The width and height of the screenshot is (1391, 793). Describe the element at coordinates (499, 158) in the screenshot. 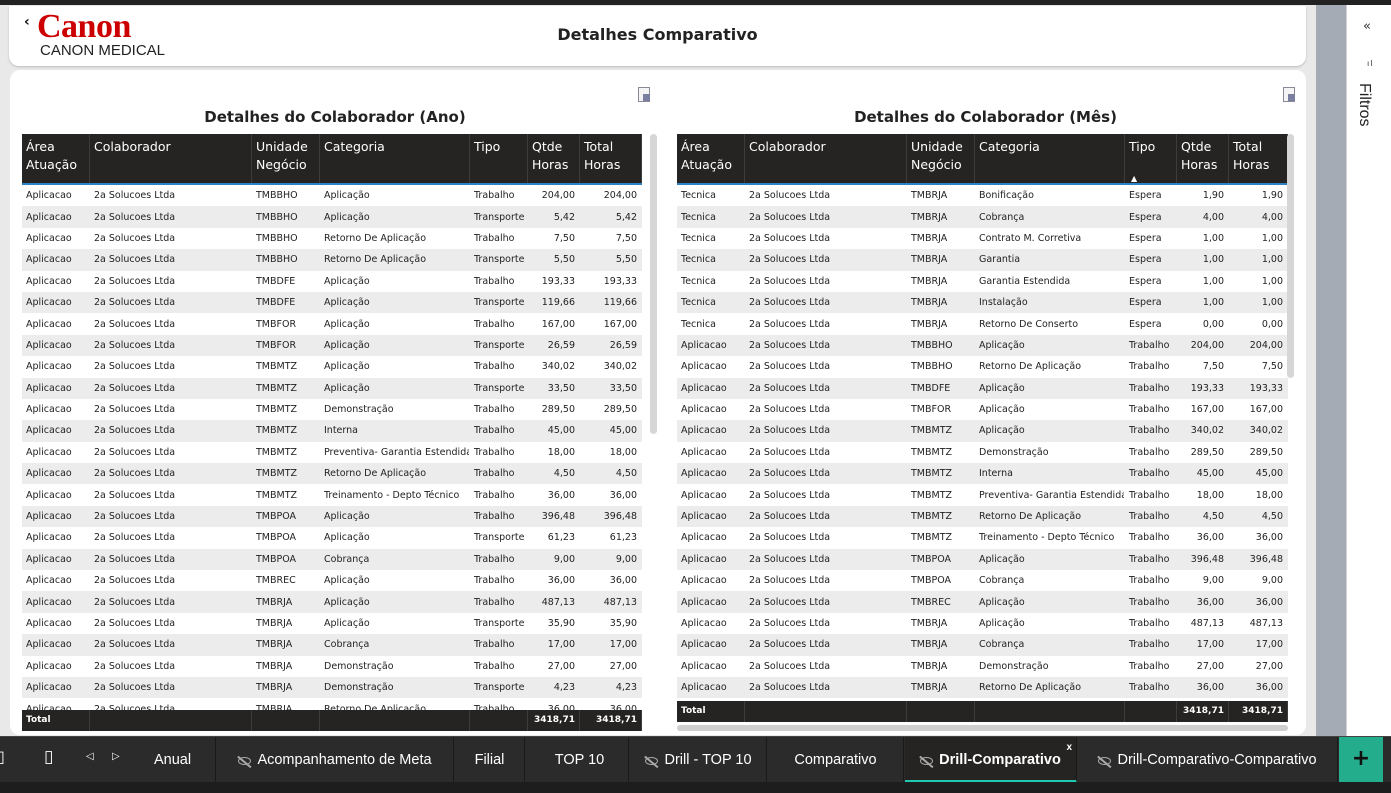

I see `column-header: Tipo` at that location.